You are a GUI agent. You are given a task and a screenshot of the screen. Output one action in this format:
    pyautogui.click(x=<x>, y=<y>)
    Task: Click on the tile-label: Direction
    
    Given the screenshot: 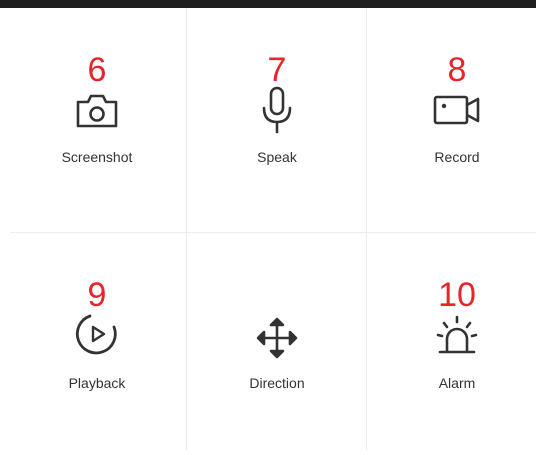 What is the action you would take?
    pyautogui.click(x=277, y=383)
    